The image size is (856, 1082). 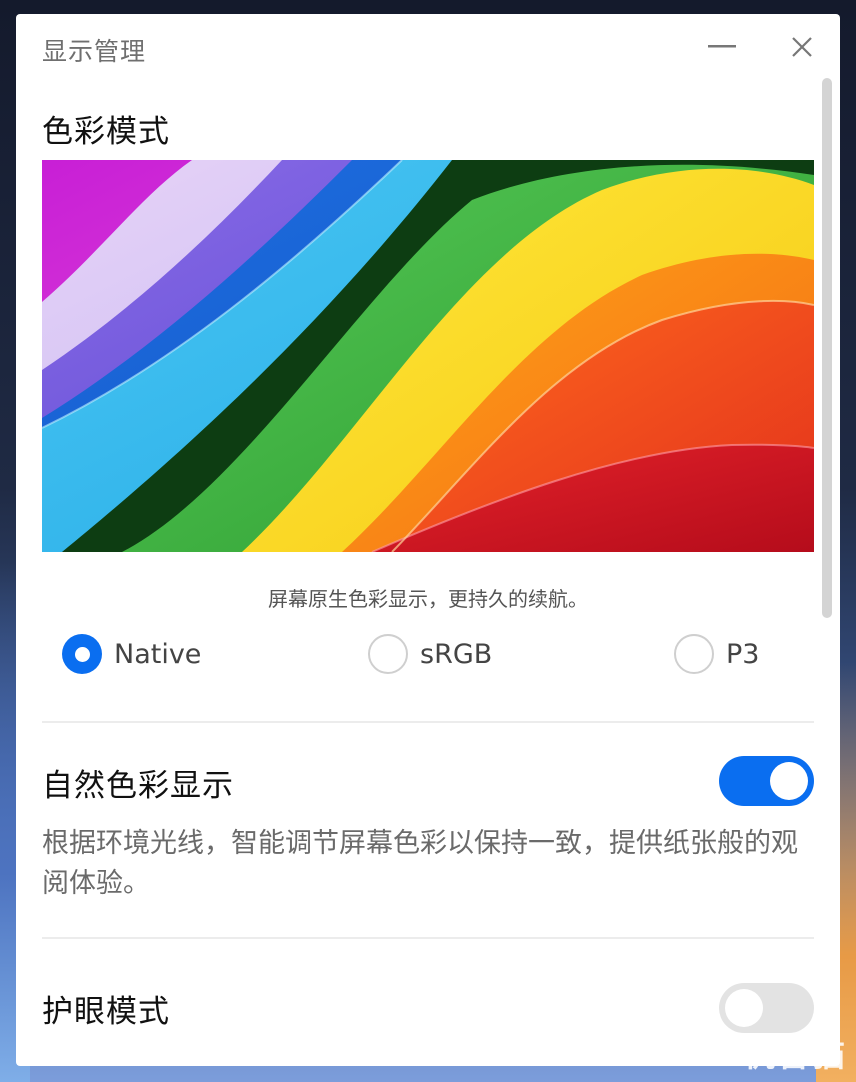 I want to click on eye-care-toggle, so click(x=766, y=1008).